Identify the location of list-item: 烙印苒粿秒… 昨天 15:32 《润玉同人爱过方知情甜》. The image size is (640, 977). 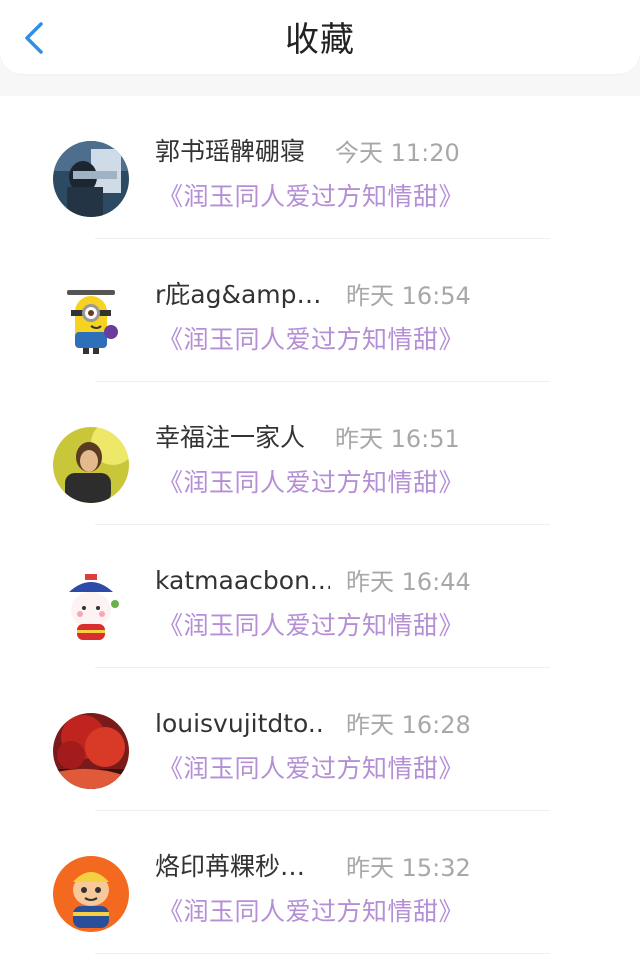
(320, 882).